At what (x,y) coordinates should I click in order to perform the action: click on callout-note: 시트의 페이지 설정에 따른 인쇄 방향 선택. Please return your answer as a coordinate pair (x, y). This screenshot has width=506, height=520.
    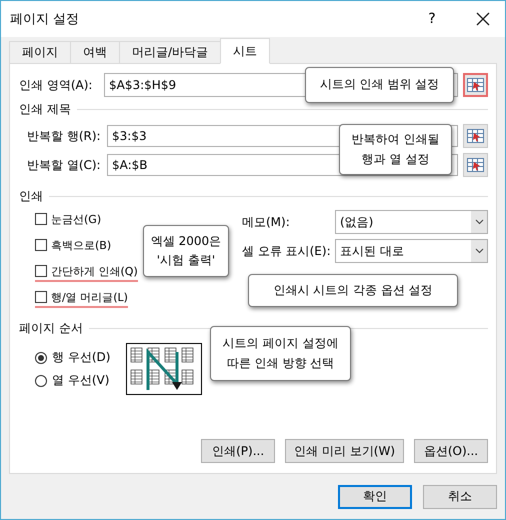
    Looking at the image, I should click on (280, 353).